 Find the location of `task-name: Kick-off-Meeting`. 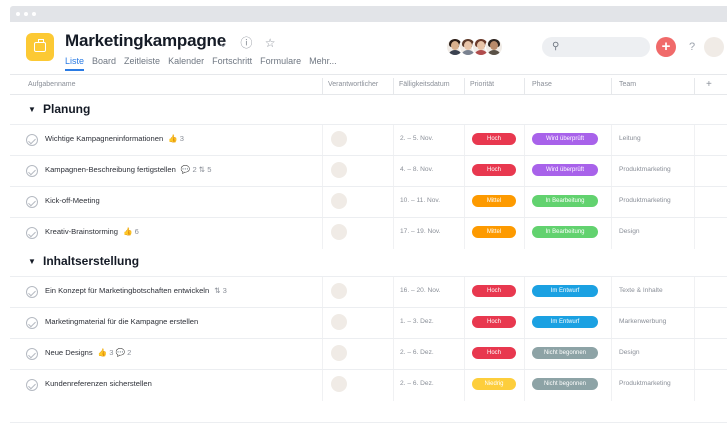

task-name: Kick-off-Meeting is located at coordinates (75, 200).